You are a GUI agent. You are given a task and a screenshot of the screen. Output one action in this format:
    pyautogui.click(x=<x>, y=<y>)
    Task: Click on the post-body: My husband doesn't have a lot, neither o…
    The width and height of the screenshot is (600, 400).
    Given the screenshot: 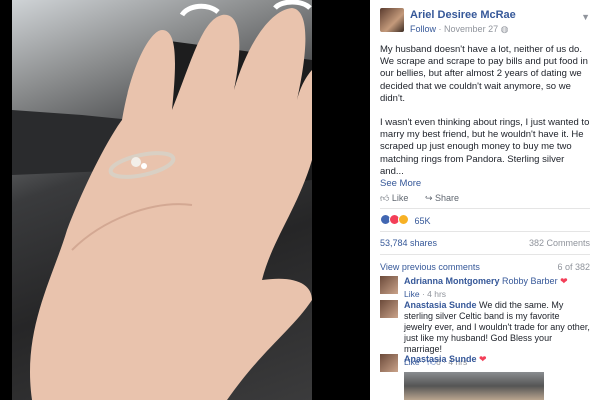 What is the action you would take?
    pyautogui.click(x=485, y=117)
    